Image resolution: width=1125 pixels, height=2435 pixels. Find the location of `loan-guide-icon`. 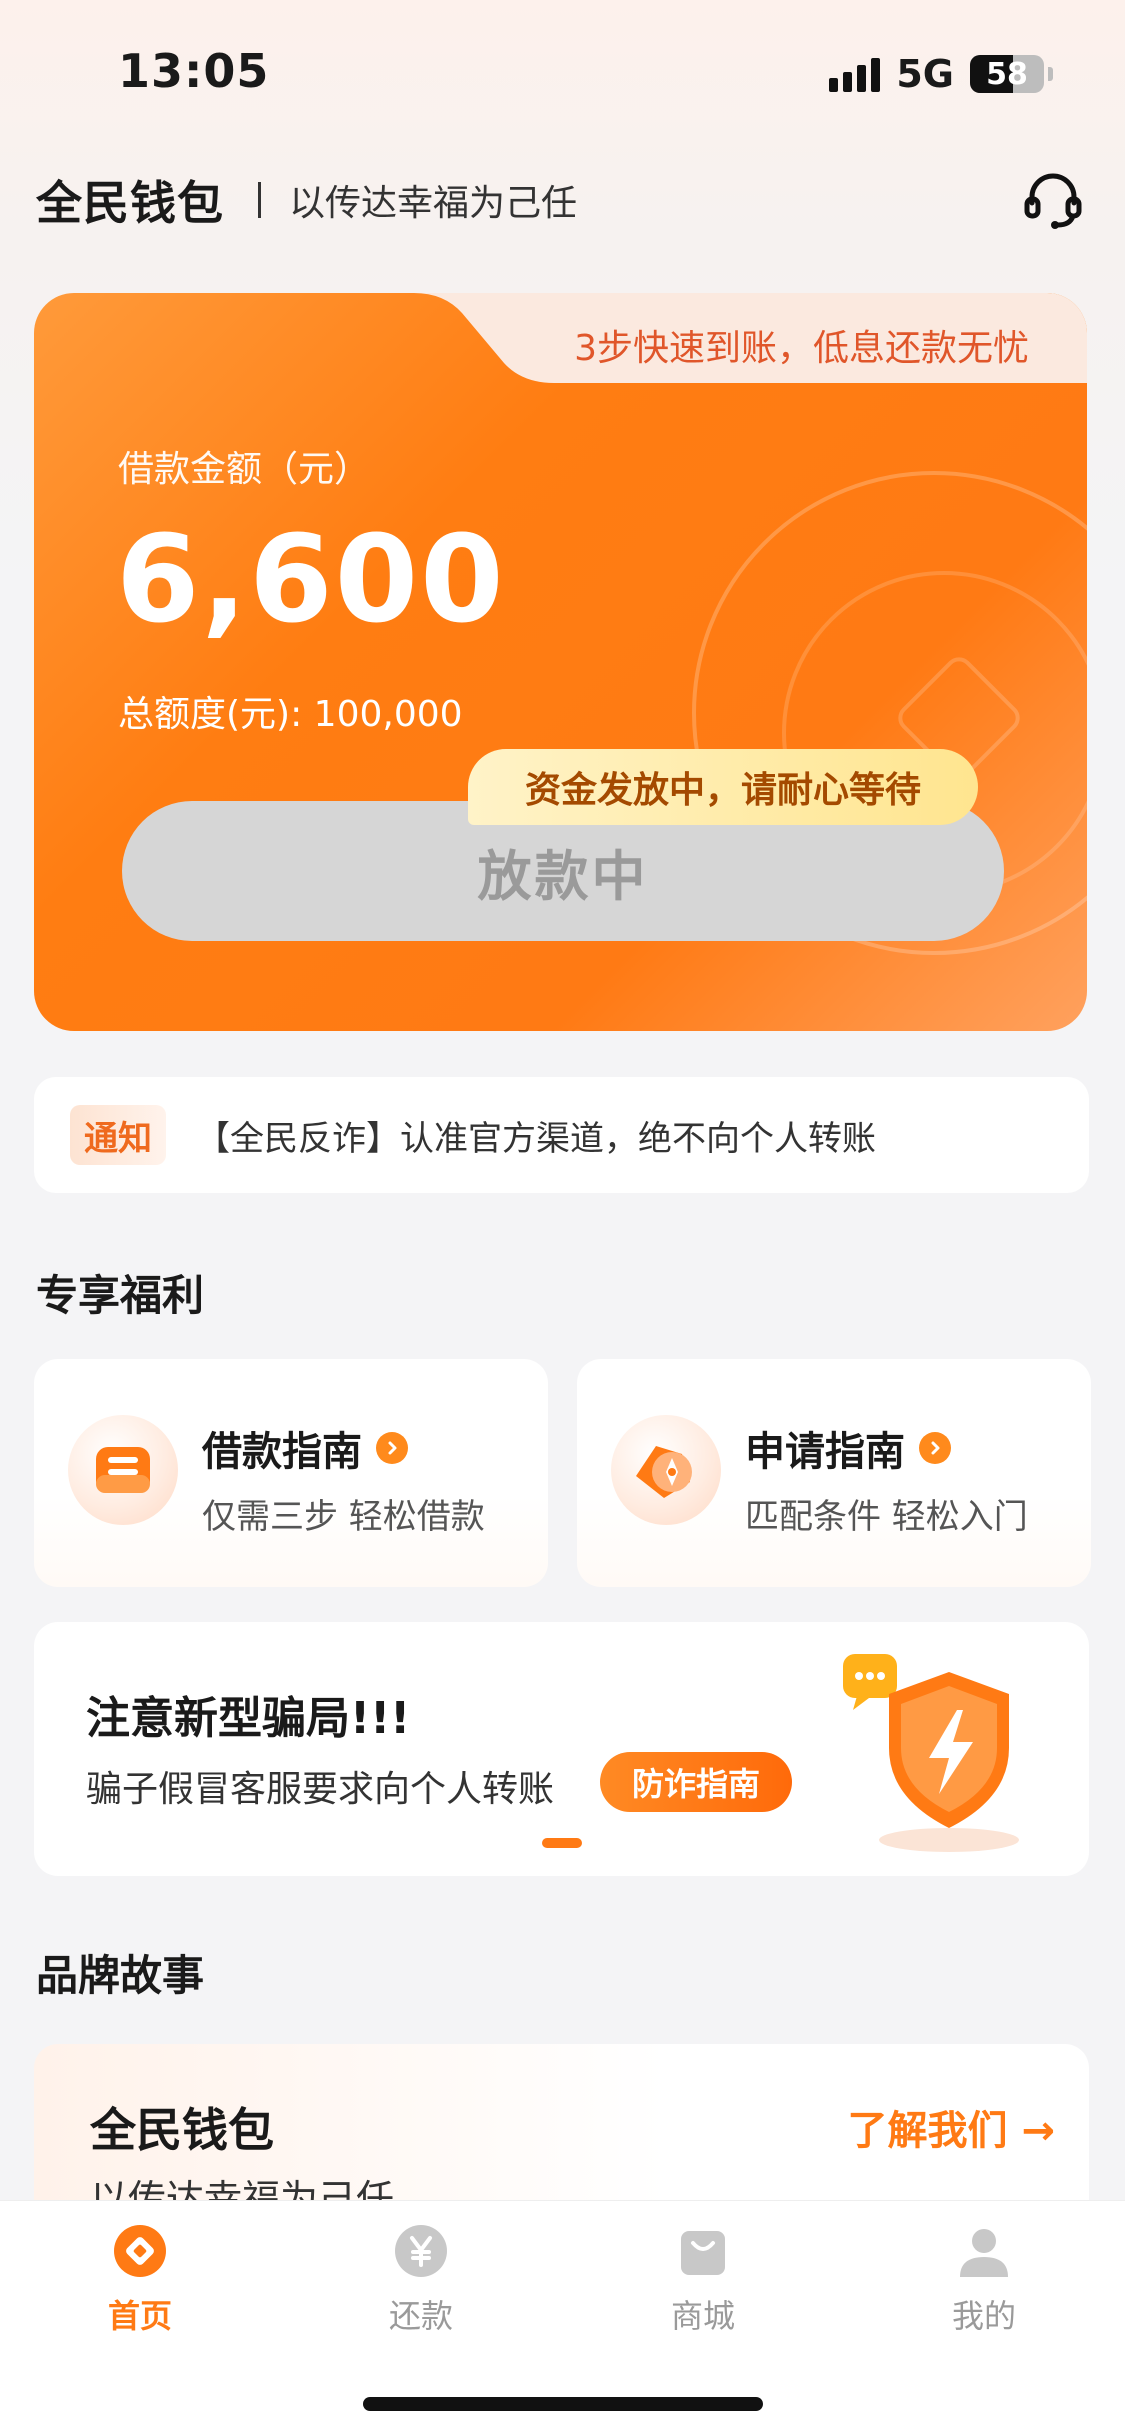

loan-guide-icon is located at coordinates (123, 1470).